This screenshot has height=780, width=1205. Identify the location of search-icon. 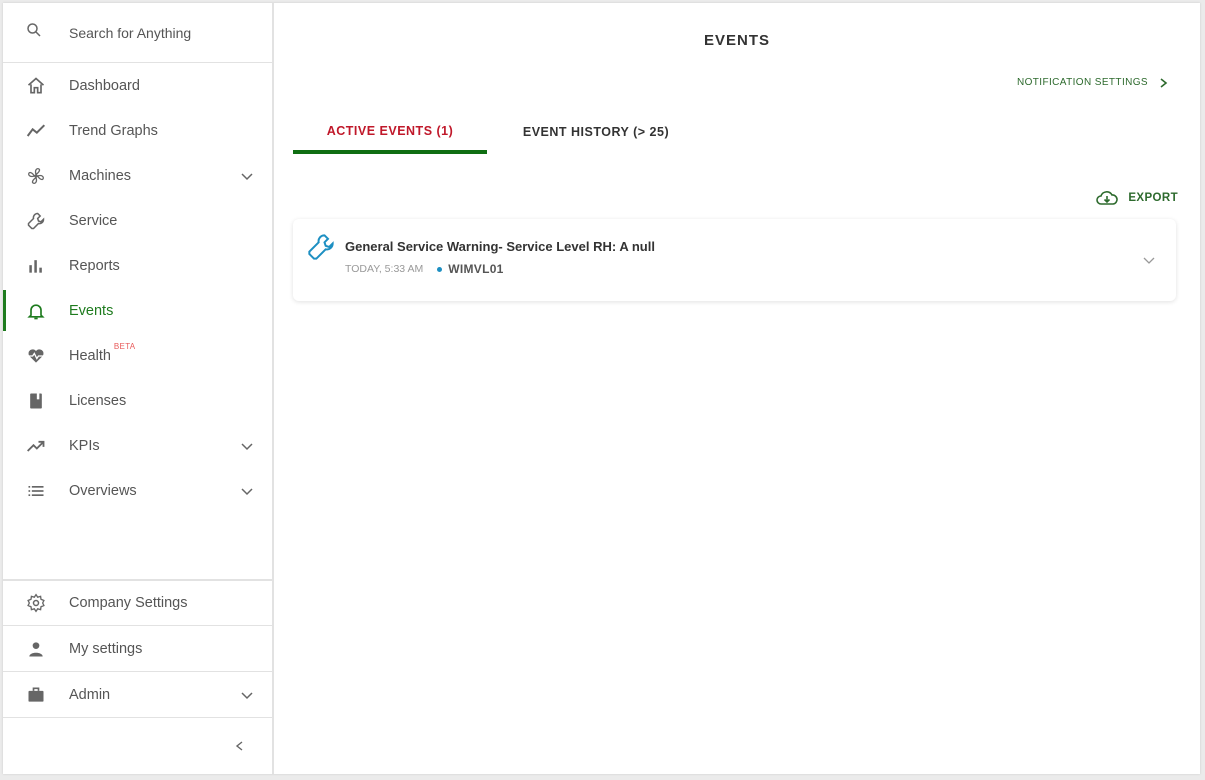
(34, 32).